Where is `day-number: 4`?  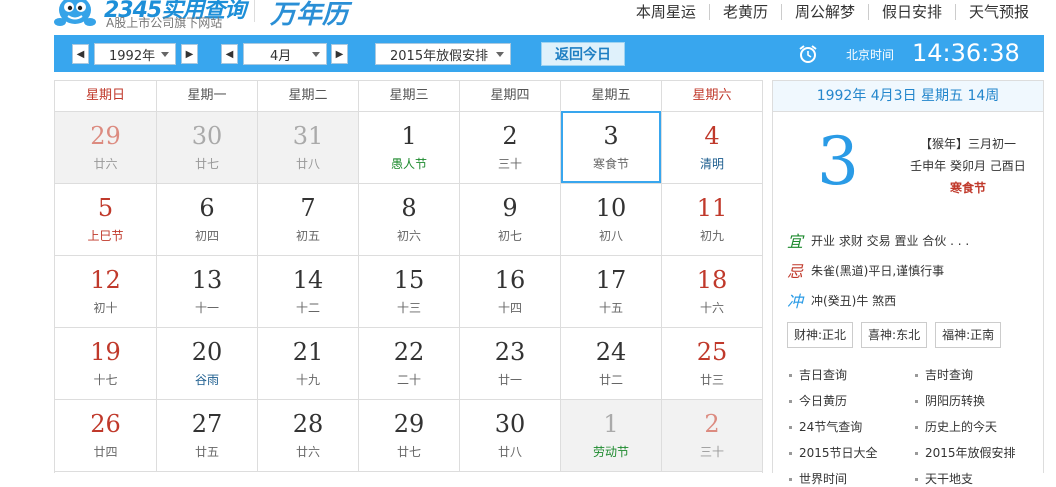 day-number: 4 is located at coordinates (712, 136).